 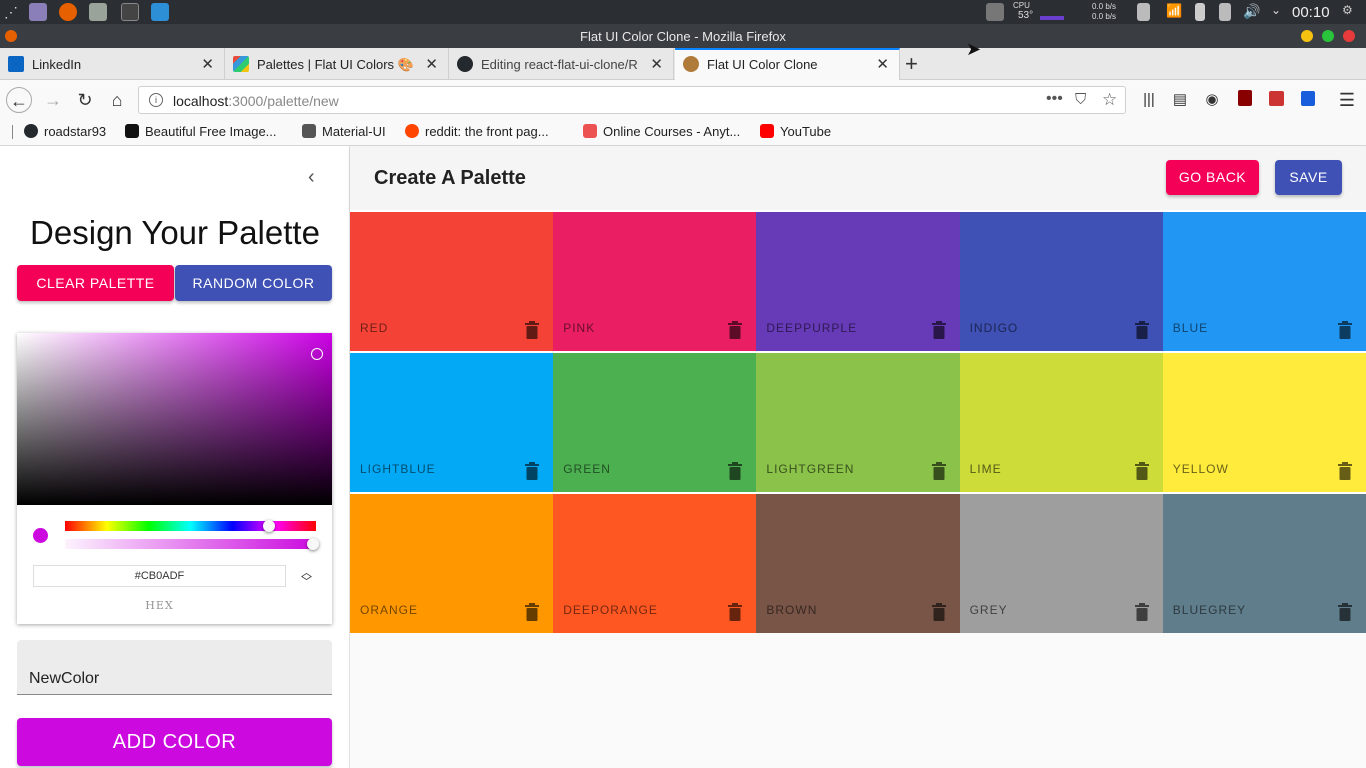 I want to click on color-box: BLUEGREY, so click(x=1264, y=562).